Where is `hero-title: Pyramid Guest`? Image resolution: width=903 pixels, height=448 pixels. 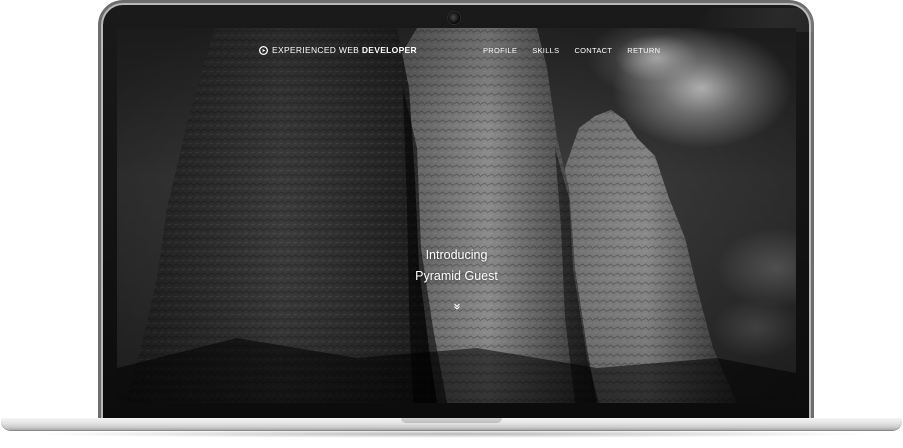
hero-title: Pyramid Guest is located at coordinates (456, 276).